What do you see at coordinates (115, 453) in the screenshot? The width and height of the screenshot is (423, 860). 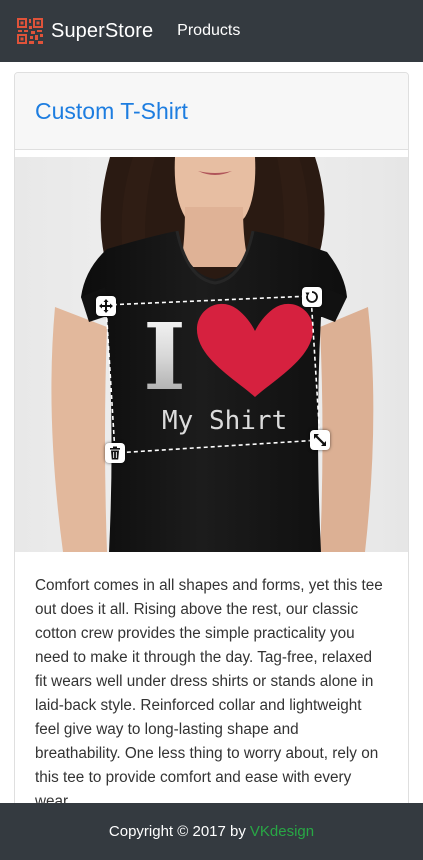 I see `delete-icon` at bounding box center [115, 453].